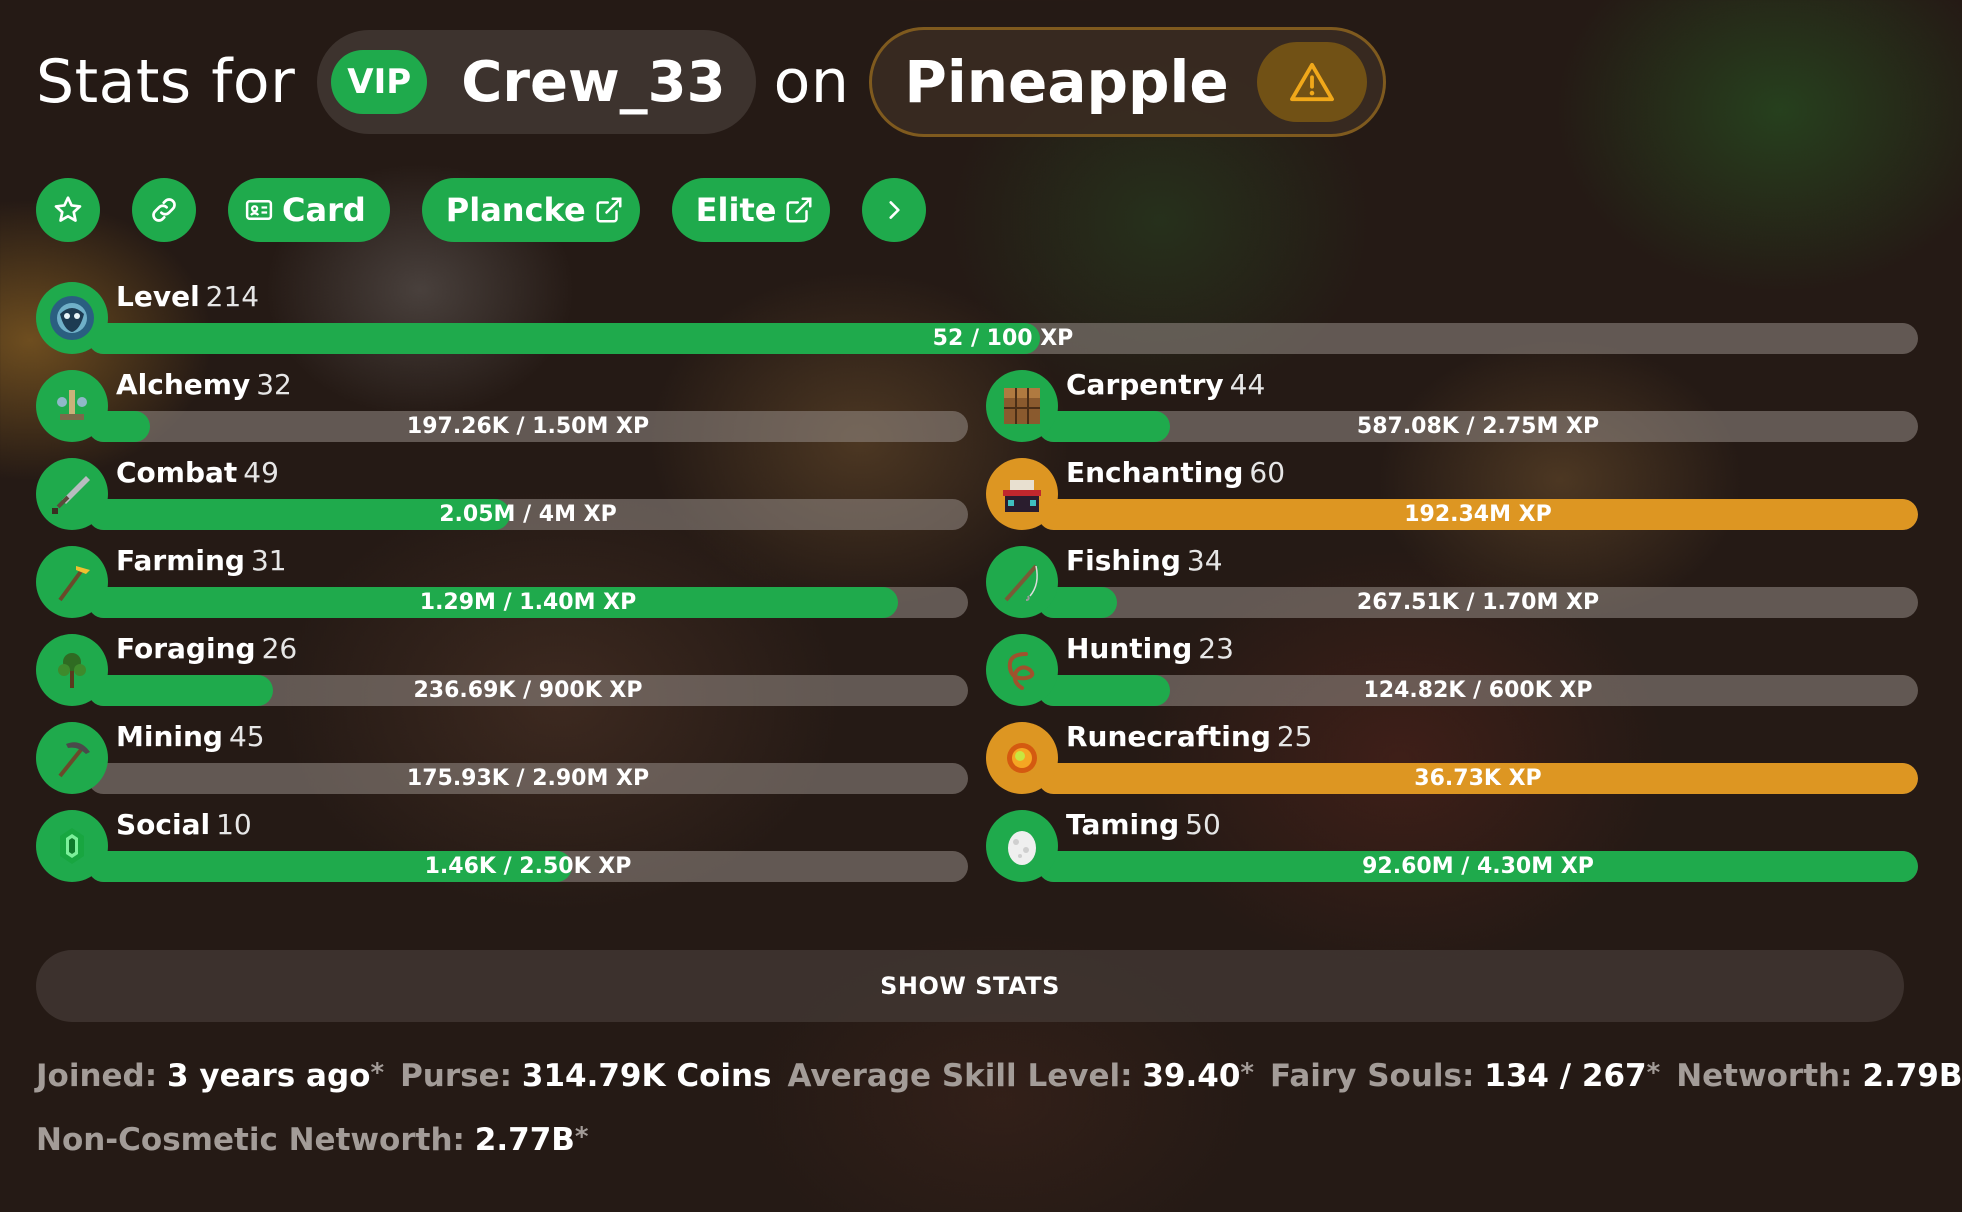  Describe the element at coordinates (1452, 757) in the screenshot. I see `skill-runecrafting: Runecrafting 25 36.73K XP` at that location.